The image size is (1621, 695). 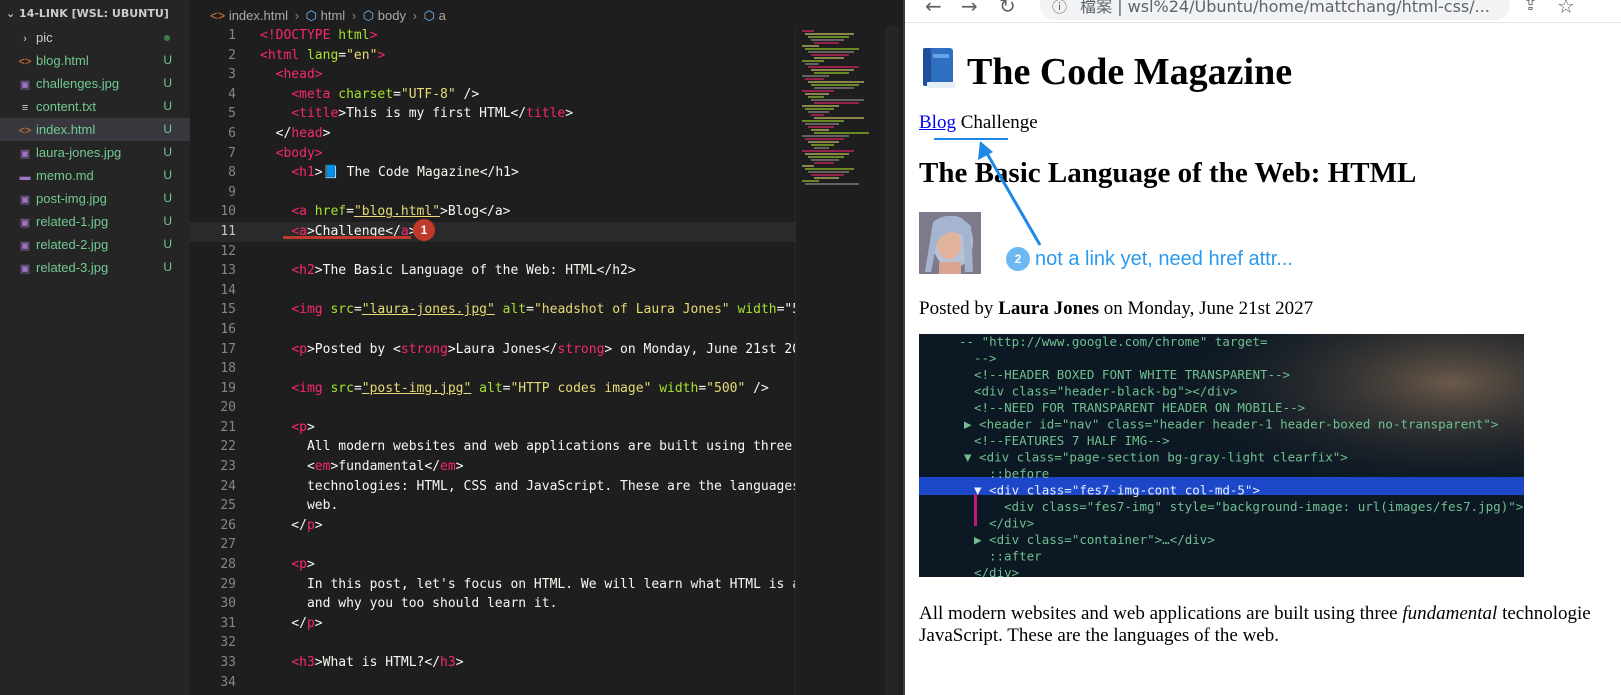 What do you see at coordinates (78, 83) in the screenshot?
I see `file-label: challenges.jpg` at bounding box center [78, 83].